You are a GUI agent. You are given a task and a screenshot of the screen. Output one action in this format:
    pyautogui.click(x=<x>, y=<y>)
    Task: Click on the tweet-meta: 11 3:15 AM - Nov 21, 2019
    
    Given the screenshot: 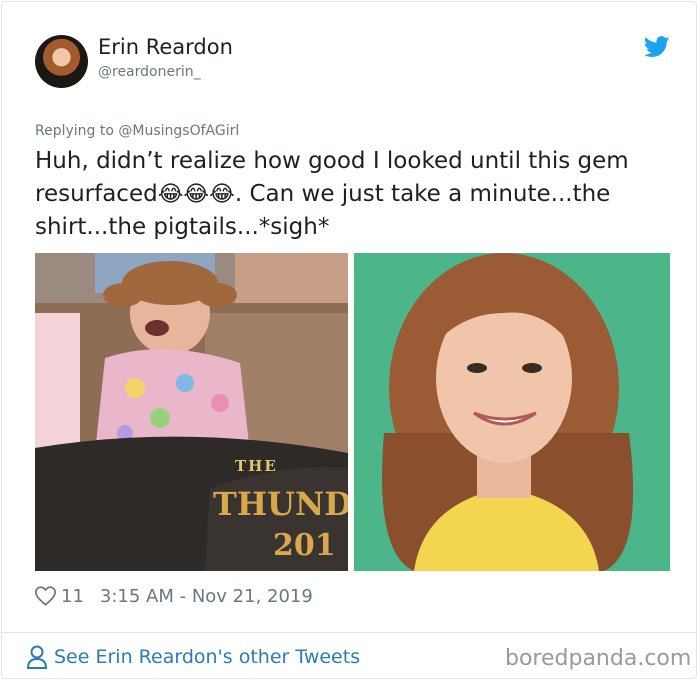 What is the action you would take?
    pyautogui.click(x=174, y=596)
    